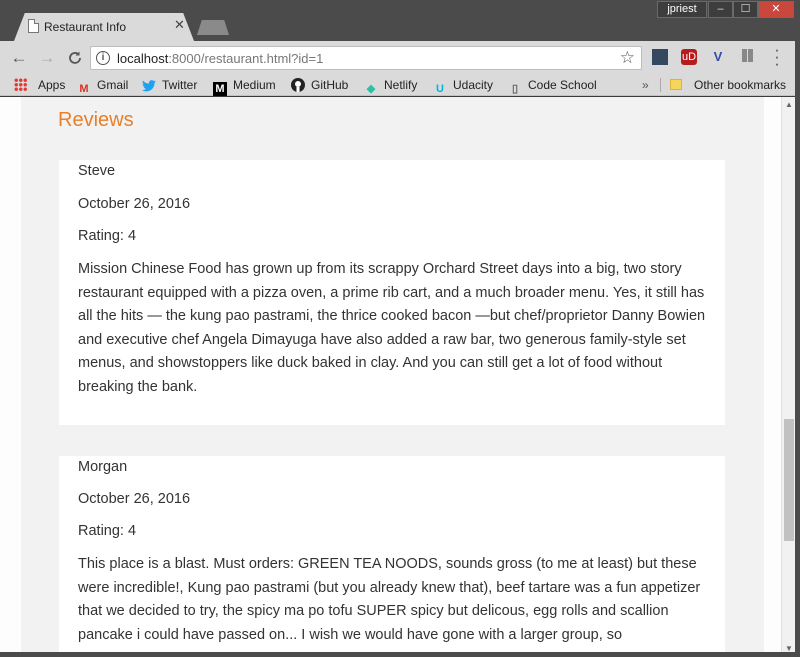 The width and height of the screenshot is (800, 657). I want to click on review-author: Morgan, so click(103, 467).